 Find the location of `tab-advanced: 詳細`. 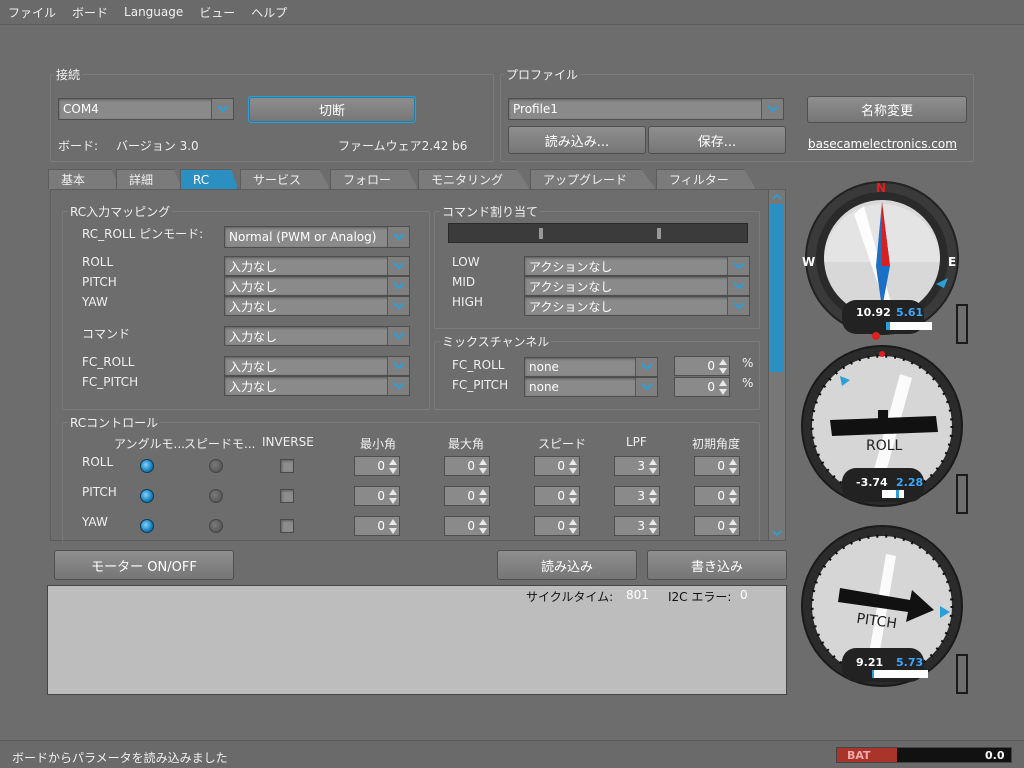

tab-advanced: 詳細 is located at coordinates (149, 179).